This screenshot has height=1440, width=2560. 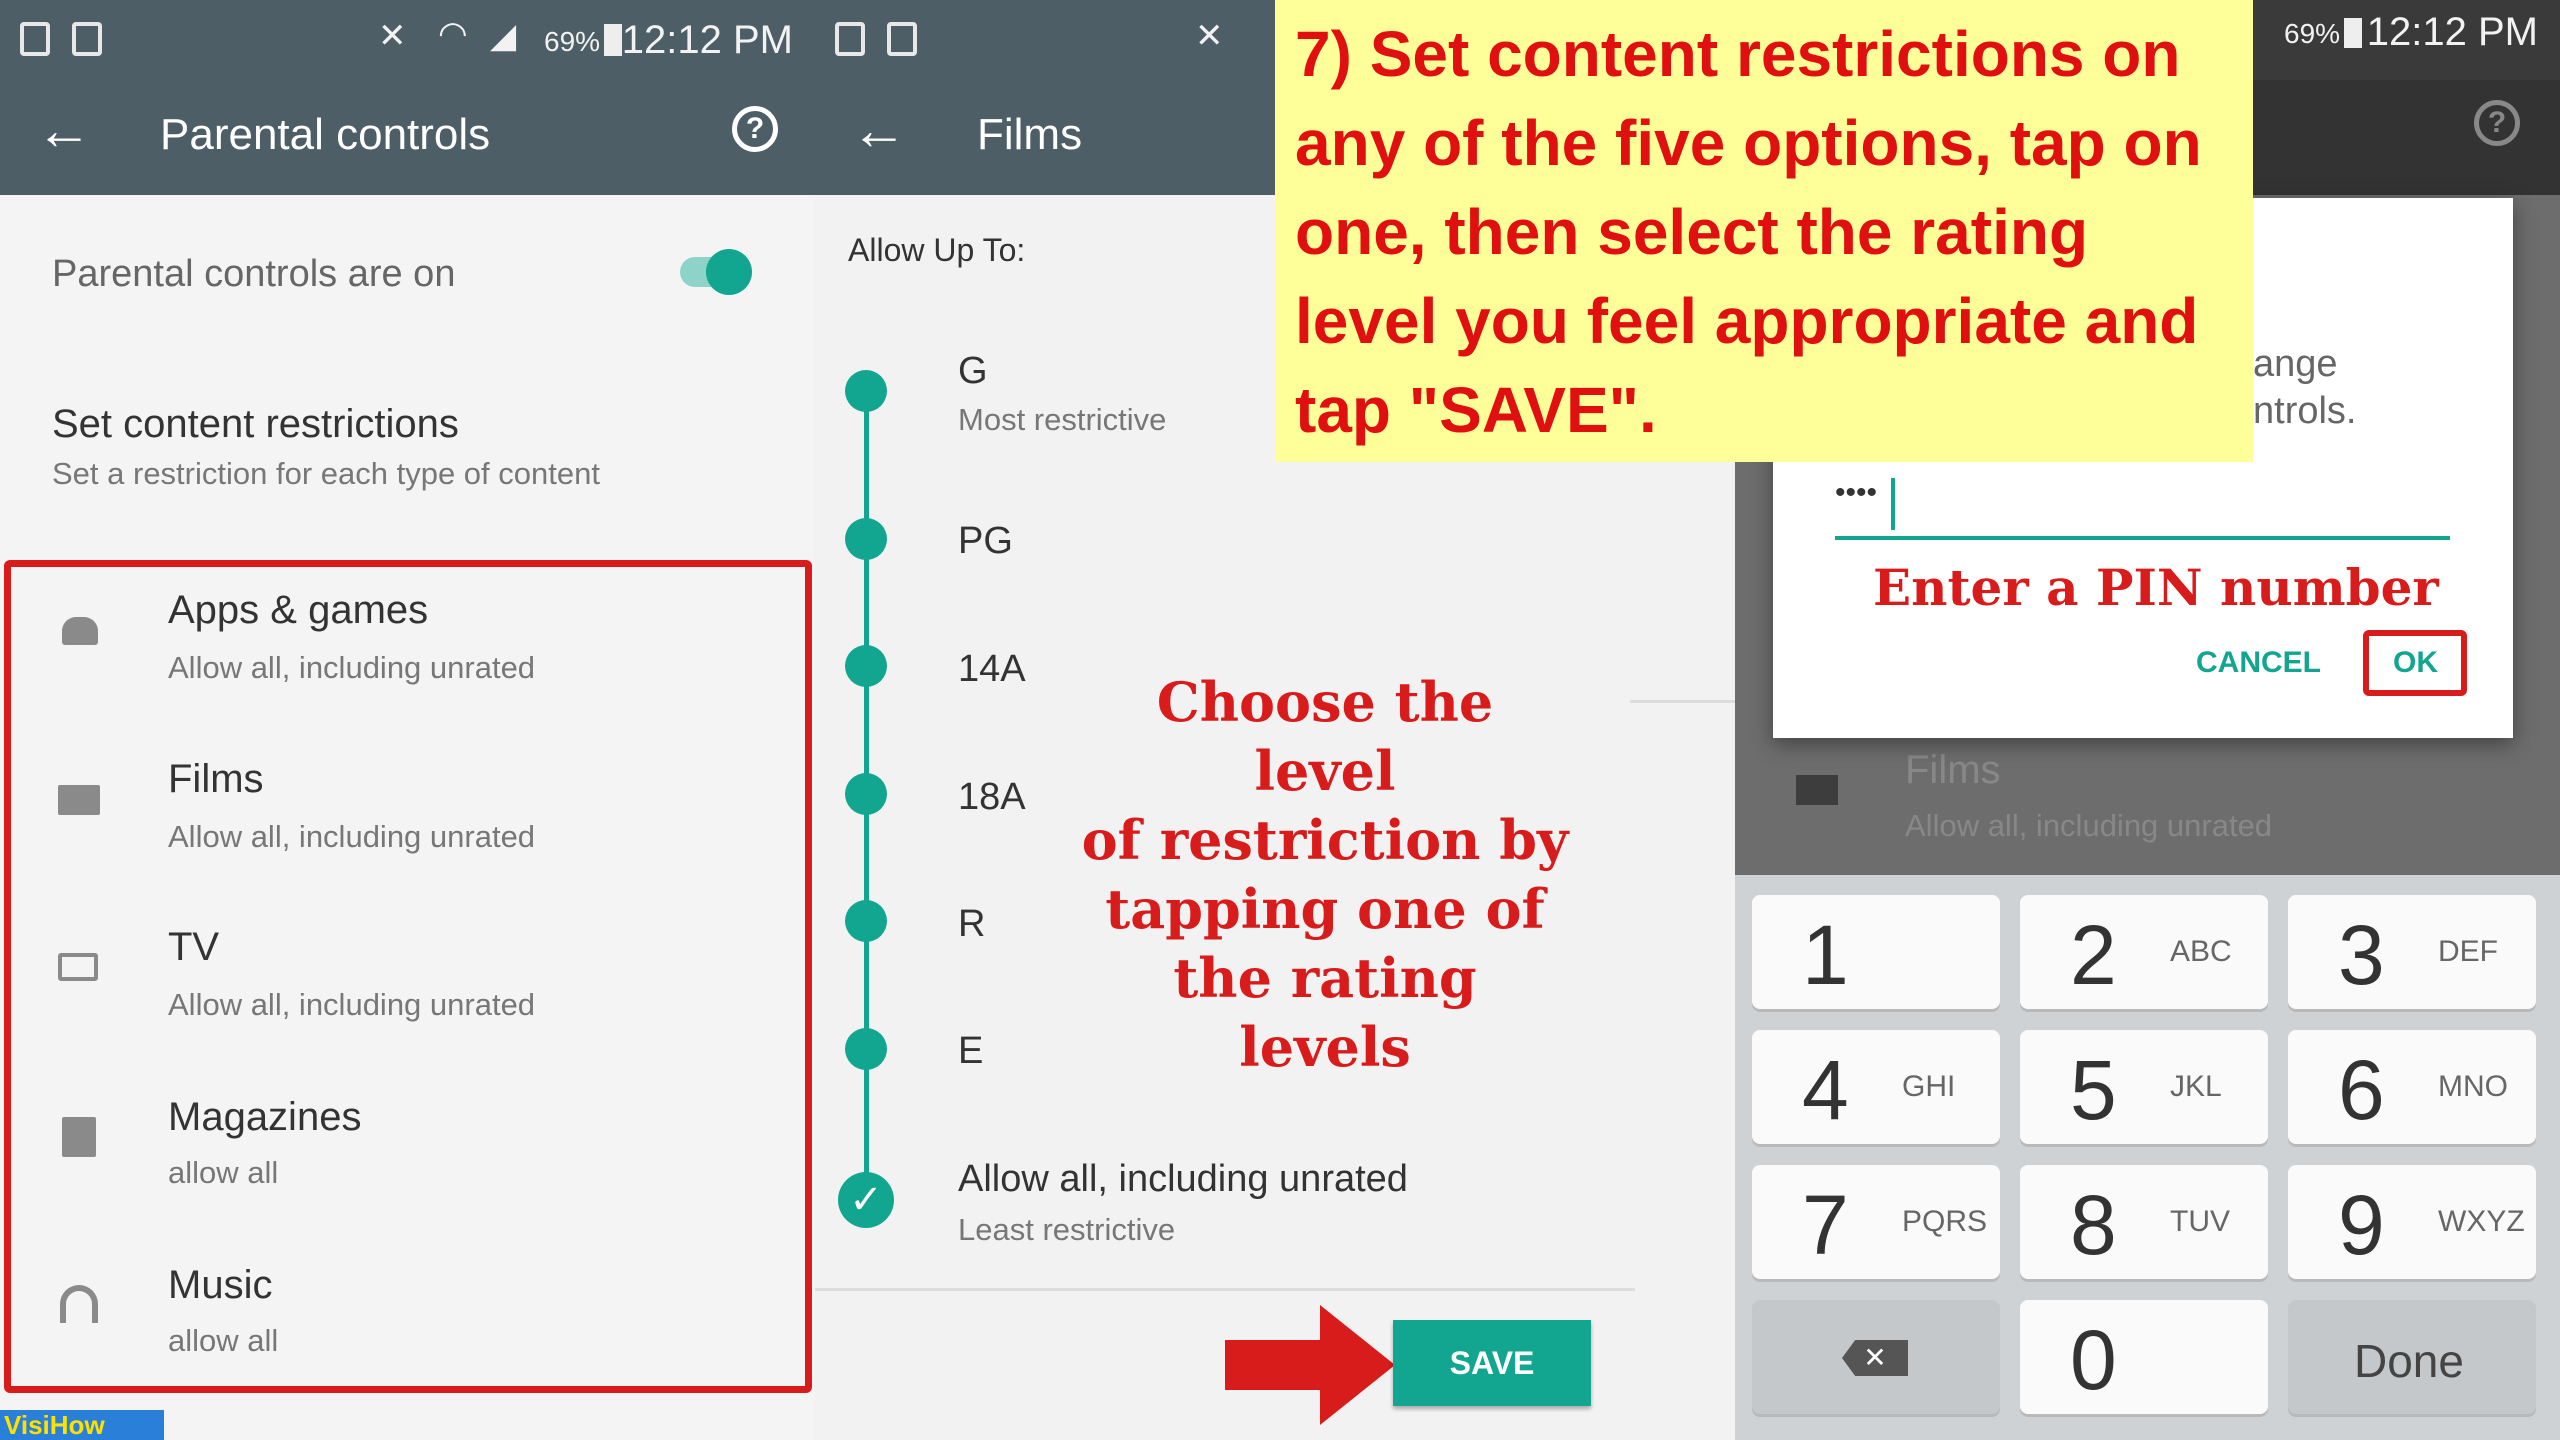 What do you see at coordinates (2144, 952) in the screenshot?
I see `key-2: 2 ABC` at bounding box center [2144, 952].